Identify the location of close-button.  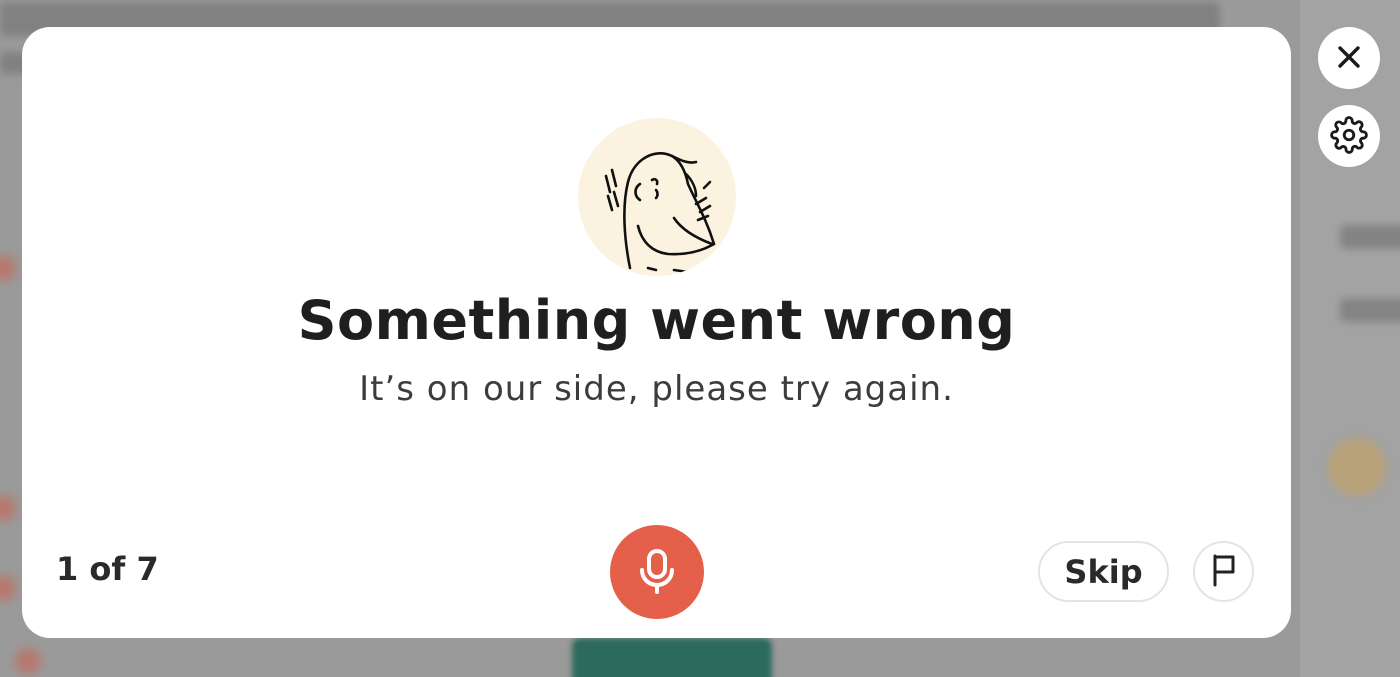
(1349, 58).